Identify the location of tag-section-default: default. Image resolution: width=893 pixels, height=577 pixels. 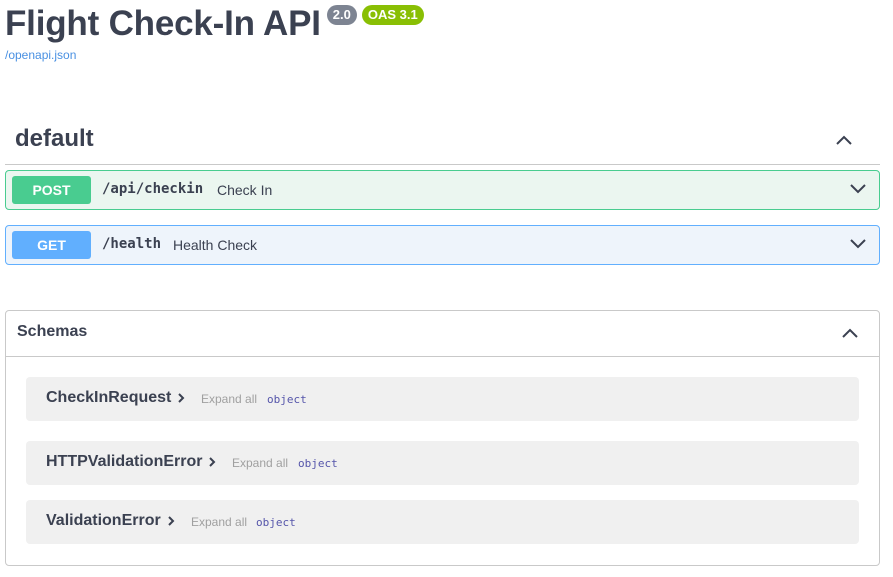
(442, 140).